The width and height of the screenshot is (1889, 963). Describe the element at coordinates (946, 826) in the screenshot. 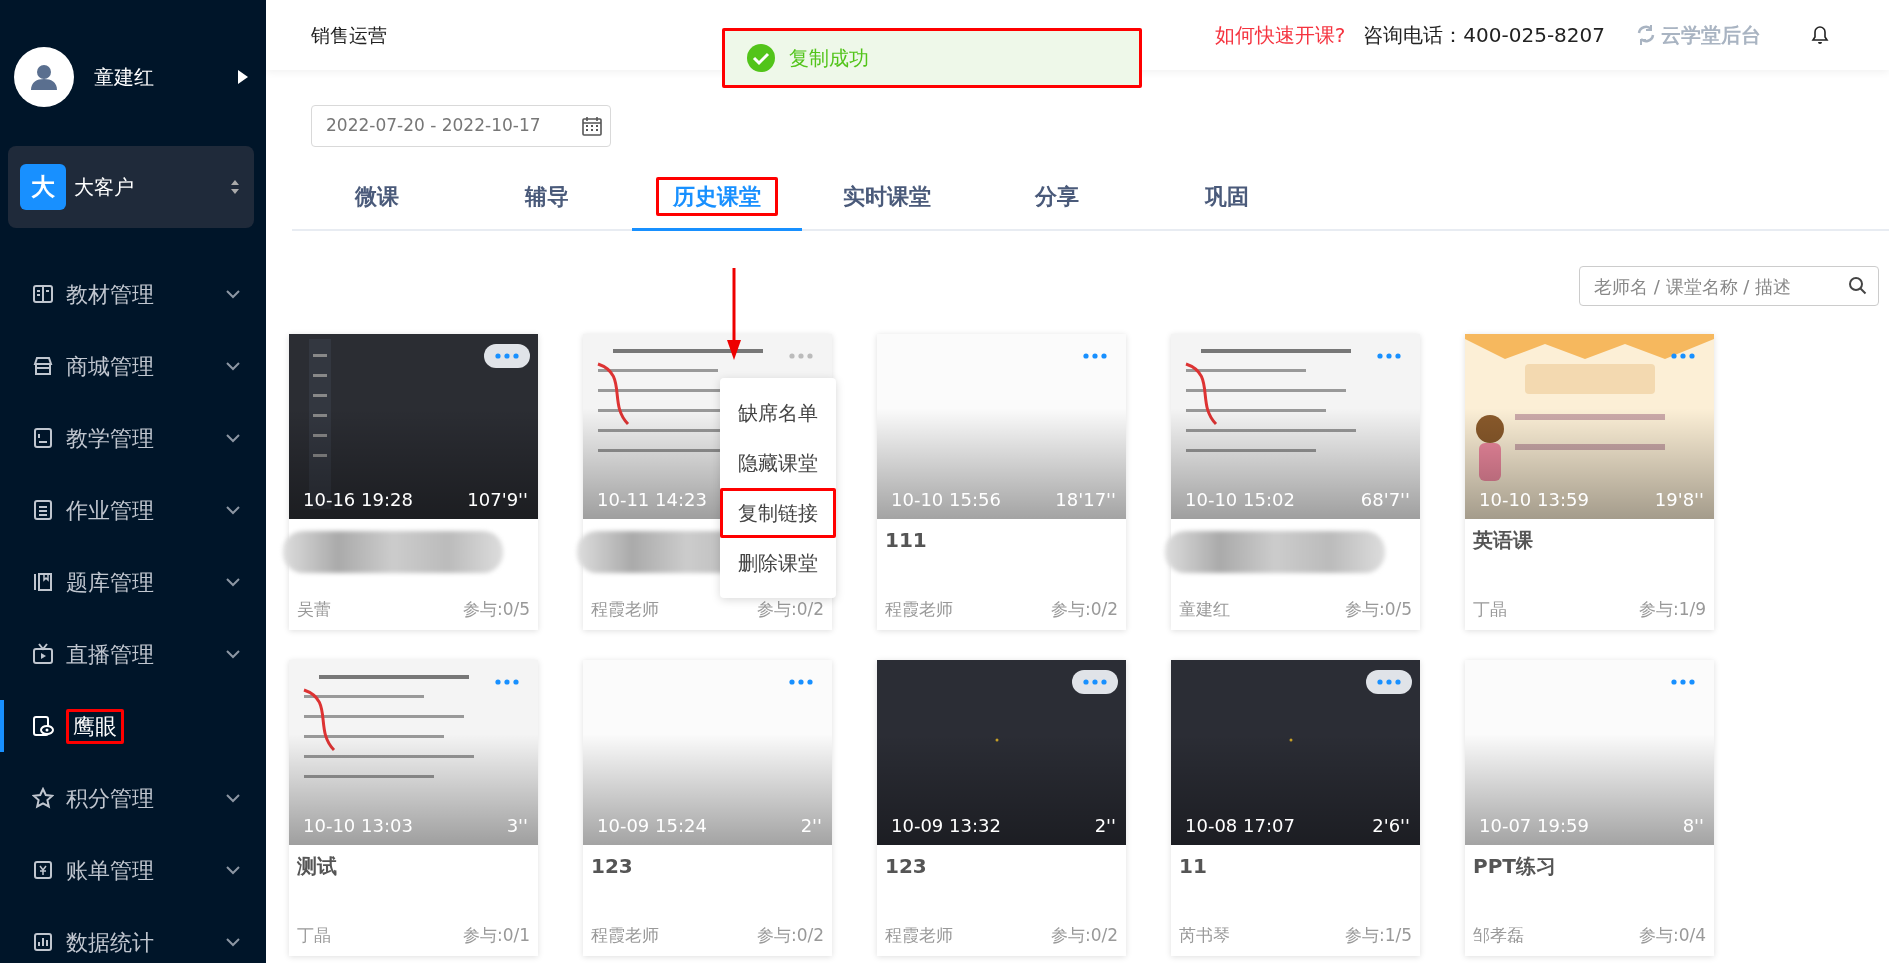

I see `lesson-time: 10-09 13:32` at that location.